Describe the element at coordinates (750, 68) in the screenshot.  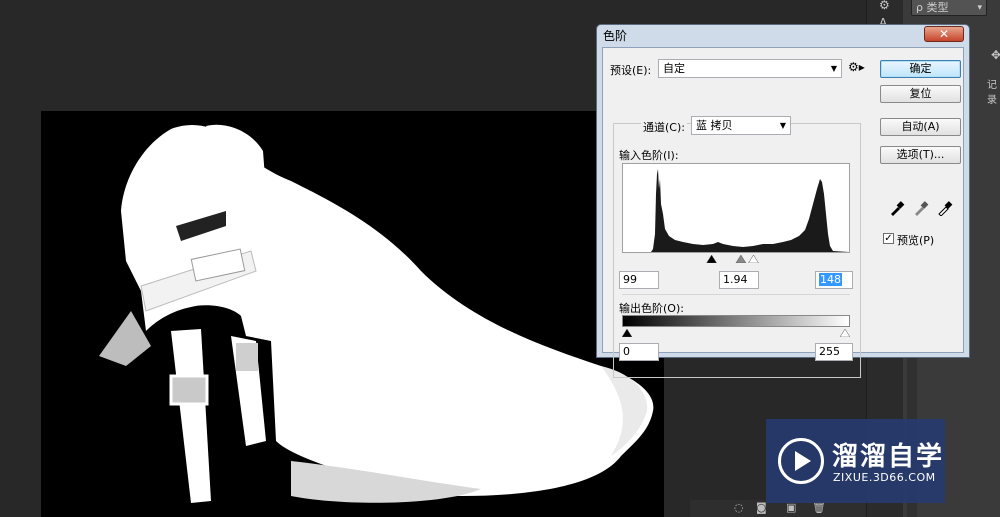
I see `preset-select: 自定 ▼` at that location.